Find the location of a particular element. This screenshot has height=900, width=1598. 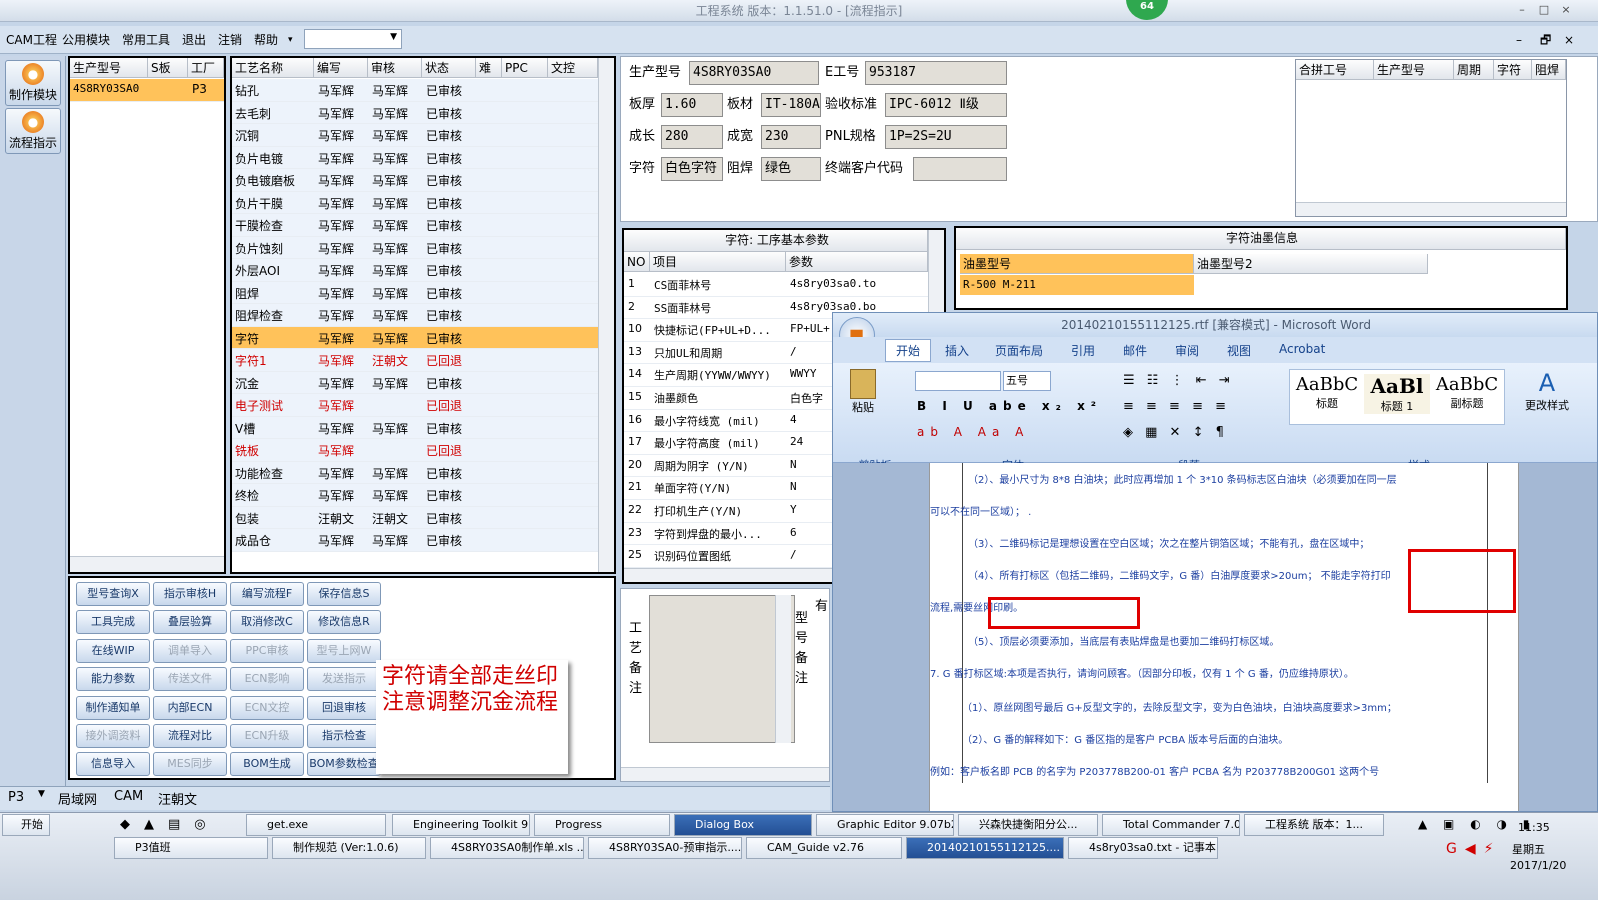

process-row: 负片蚀刻 马军辉 马军辉 已审核 is located at coordinates (415, 247).